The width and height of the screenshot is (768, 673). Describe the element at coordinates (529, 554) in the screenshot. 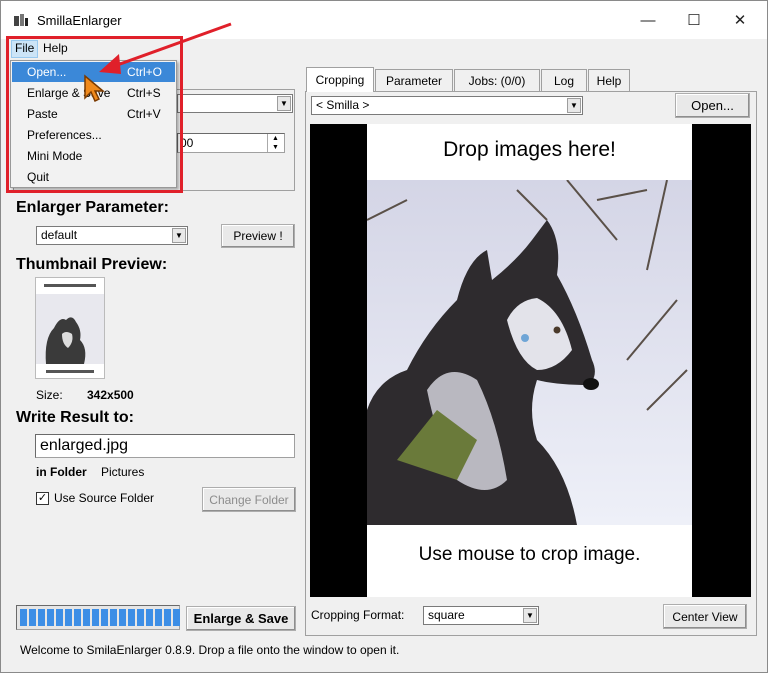

I see `crop-instruction-caption: Use mouse to crop image.` at that location.